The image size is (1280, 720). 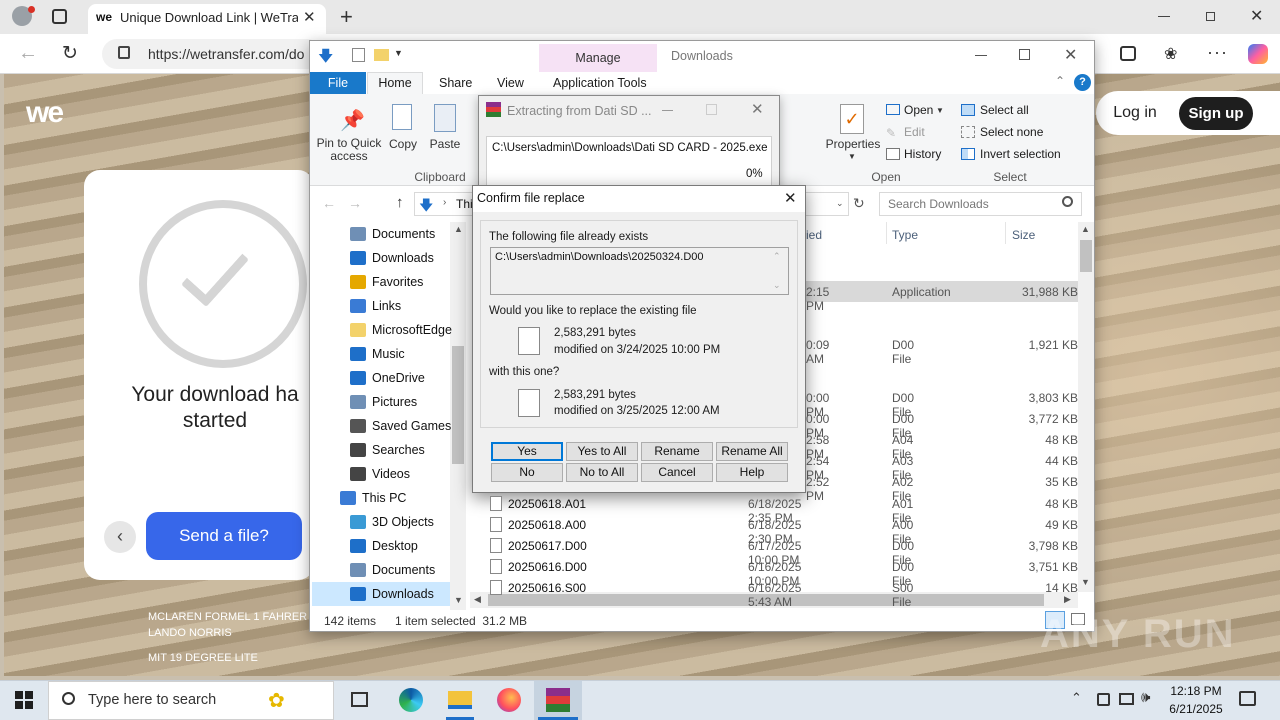 What do you see at coordinates (1076, 698) in the screenshot?
I see `tray-chevron-icon: ⌃` at bounding box center [1076, 698].